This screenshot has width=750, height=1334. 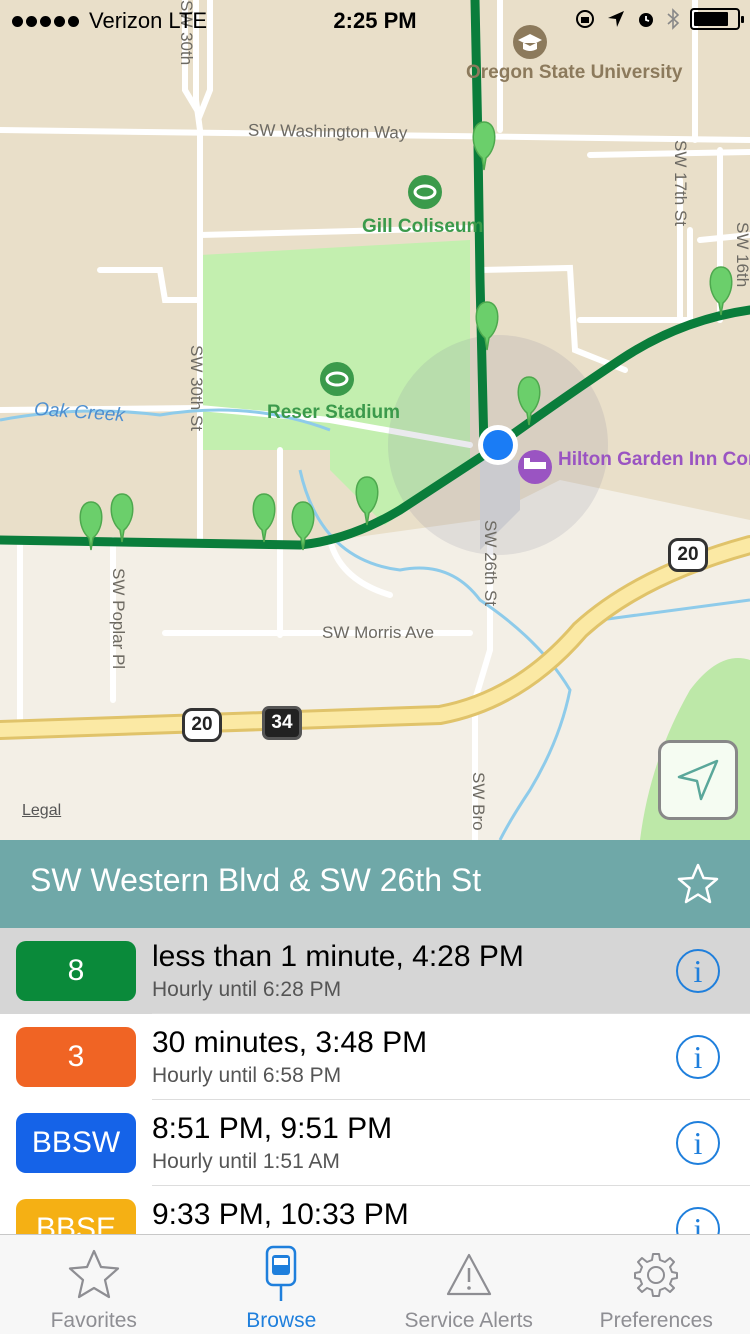 I want to click on street-label-poplar: SW Poplar Pl, so click(x=118, y=619).